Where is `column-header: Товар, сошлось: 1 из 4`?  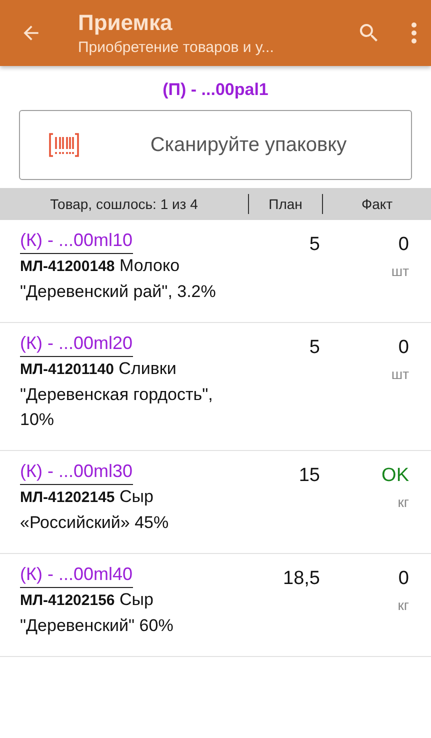
column-header: Товар, сошлось: 1 из 4 is located at coordinates (124, 204).